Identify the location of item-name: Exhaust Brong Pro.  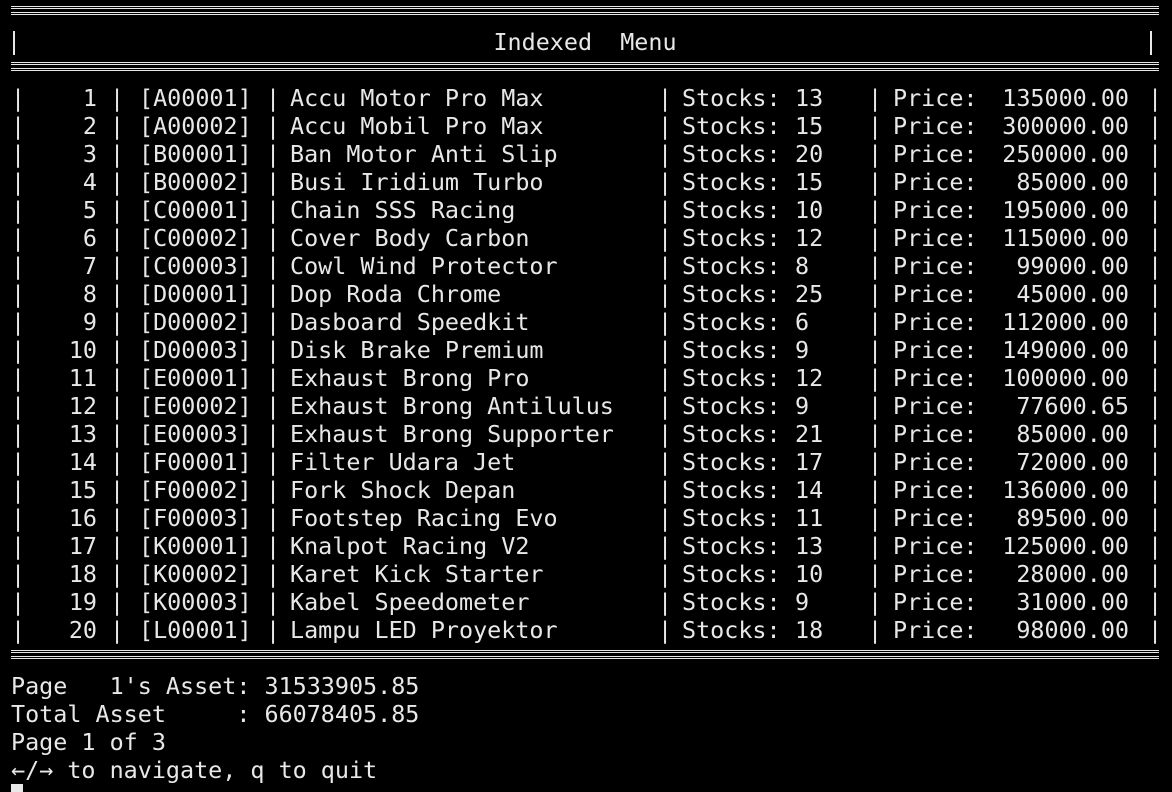
(410, 378).